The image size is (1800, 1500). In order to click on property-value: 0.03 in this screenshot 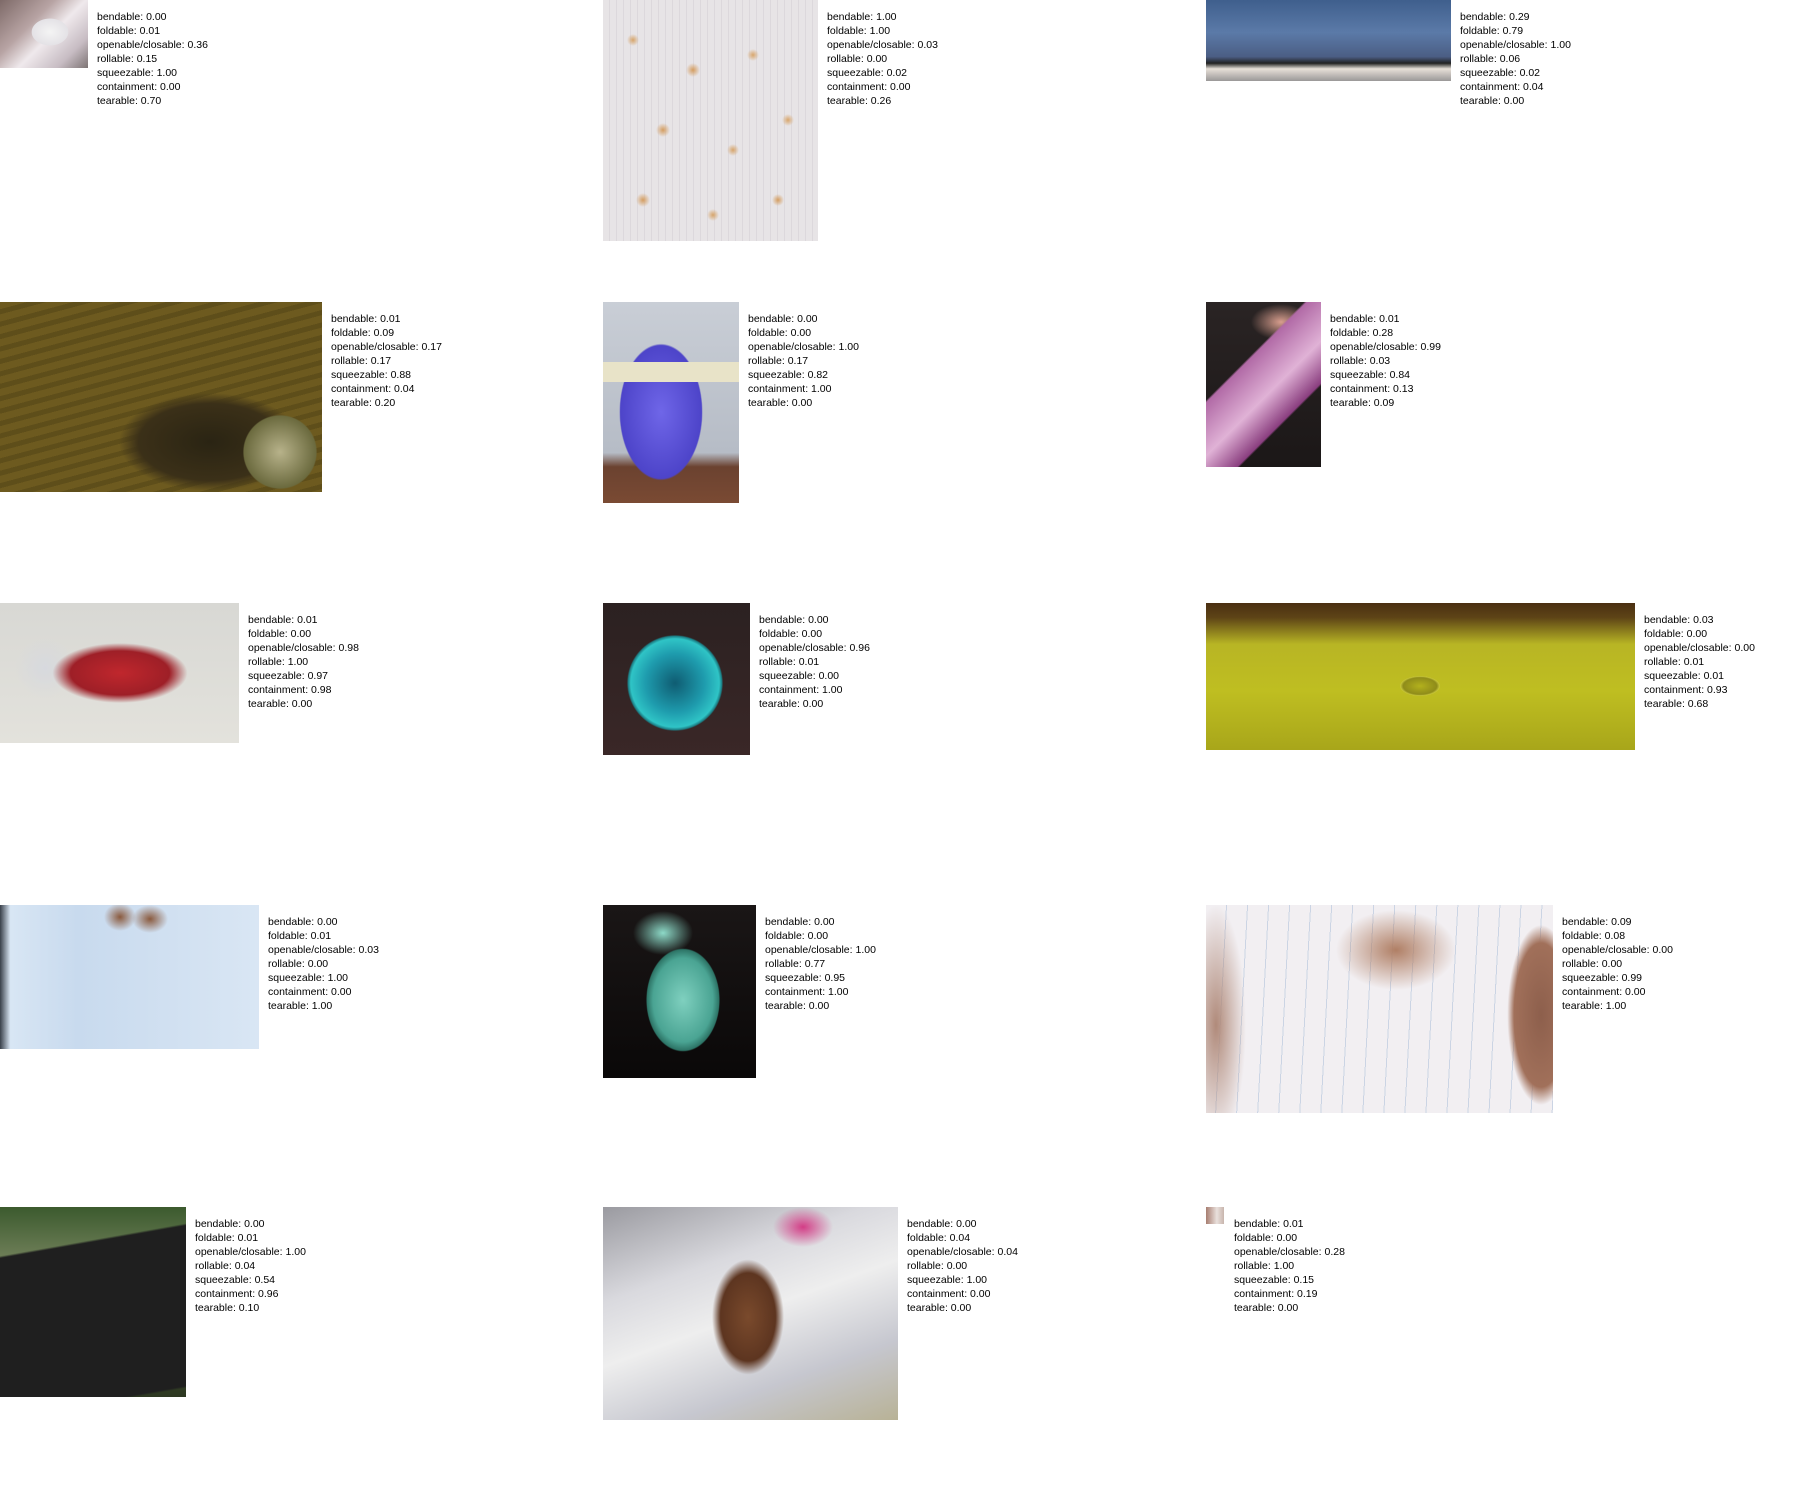, I will do `click(368, 950)`.